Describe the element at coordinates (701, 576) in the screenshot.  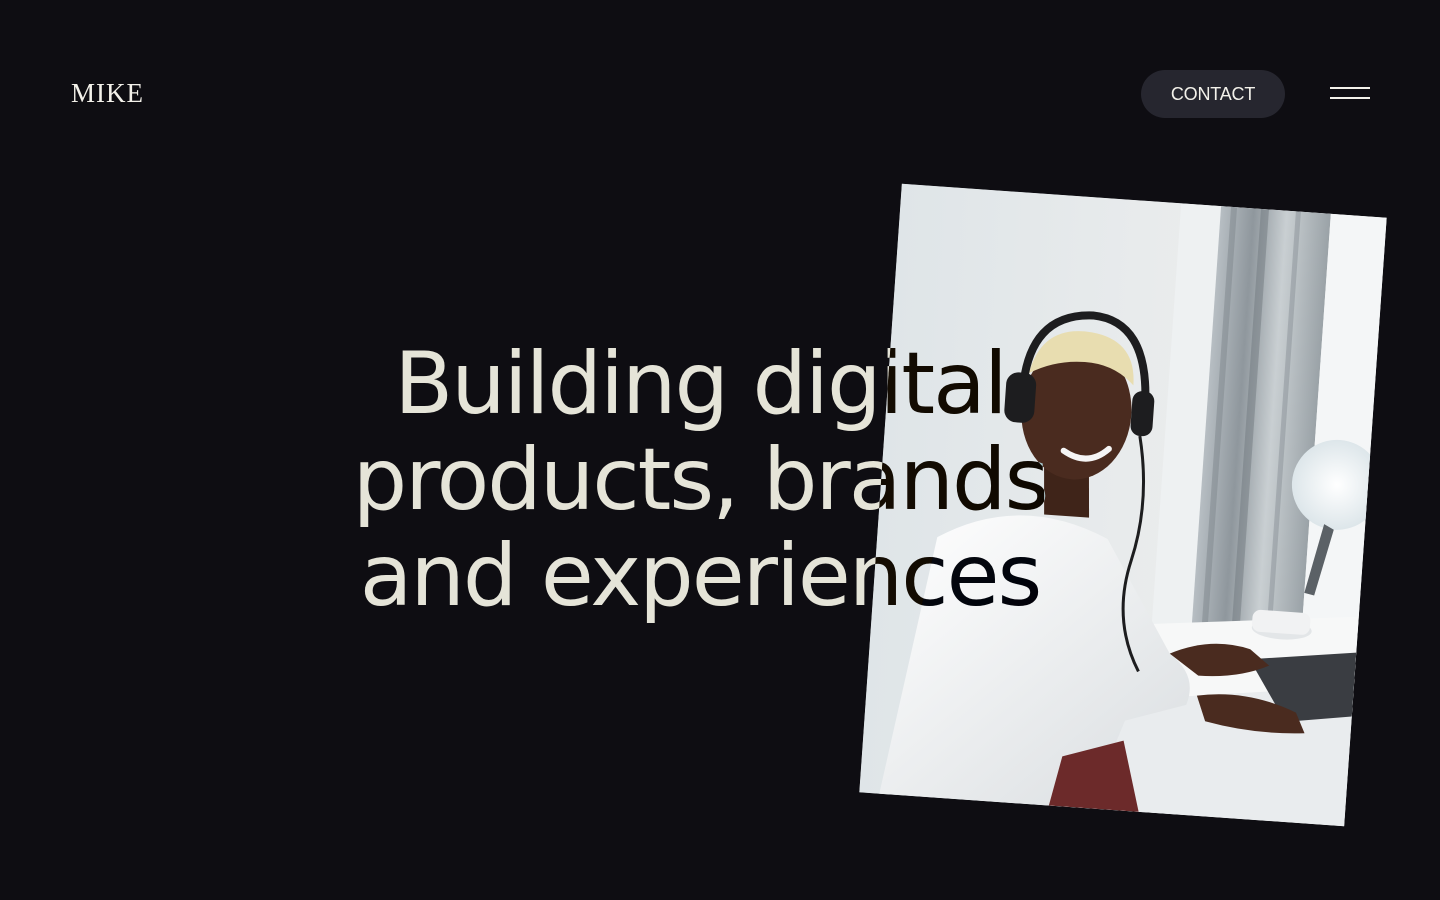
I see `headline-line: and experiences` at that location.